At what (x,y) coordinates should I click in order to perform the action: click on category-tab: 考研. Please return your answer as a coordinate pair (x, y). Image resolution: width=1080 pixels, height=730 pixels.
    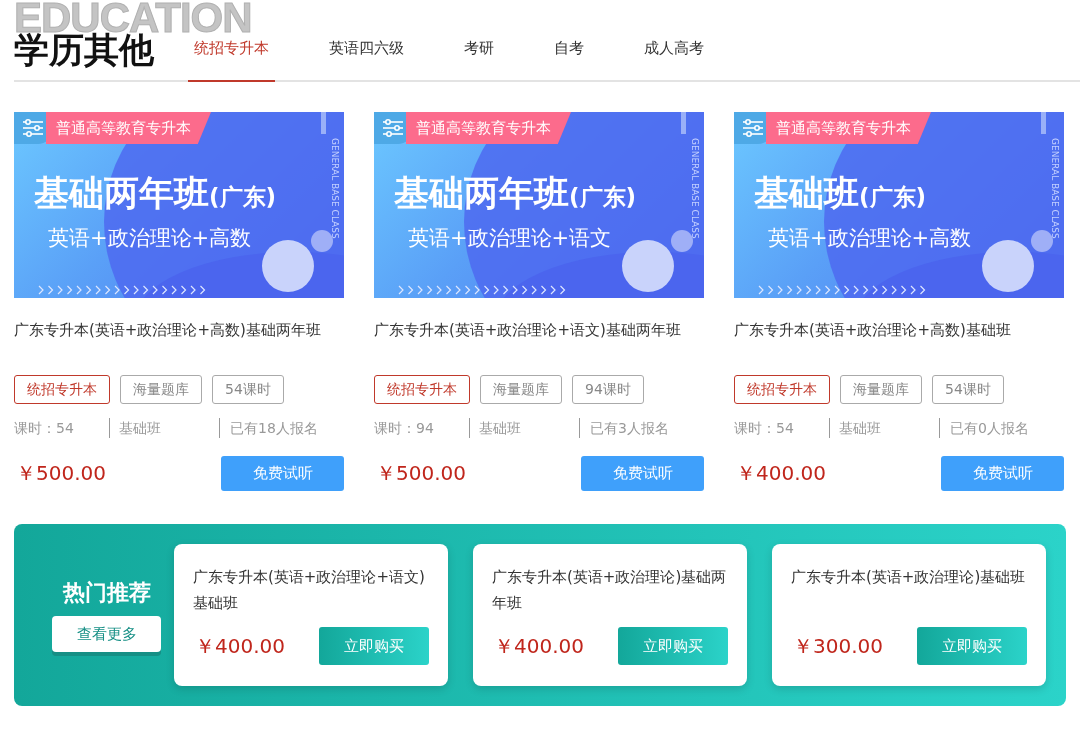
    Looking at the image, I should click on (479, 61).